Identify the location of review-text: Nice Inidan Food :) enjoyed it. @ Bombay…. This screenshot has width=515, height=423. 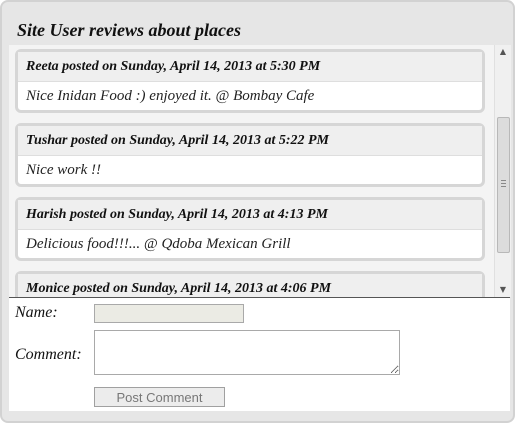
(170, 96).